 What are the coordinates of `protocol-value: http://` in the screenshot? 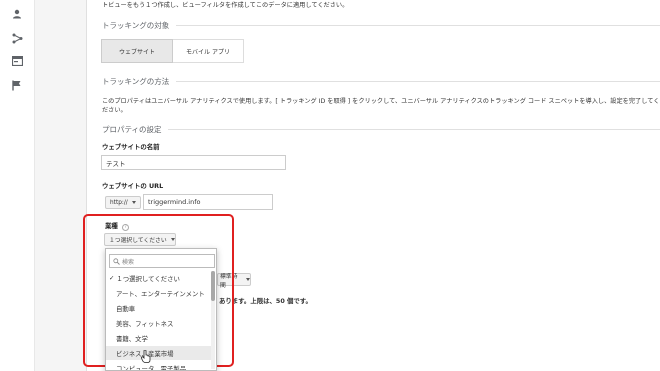 It's located at (119, 202).